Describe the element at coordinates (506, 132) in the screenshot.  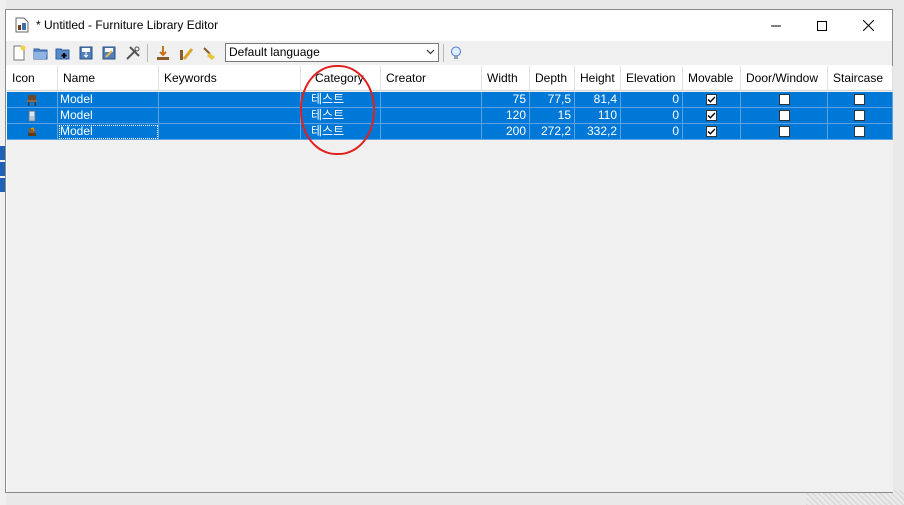
I see `cell-width: 200` at that location.